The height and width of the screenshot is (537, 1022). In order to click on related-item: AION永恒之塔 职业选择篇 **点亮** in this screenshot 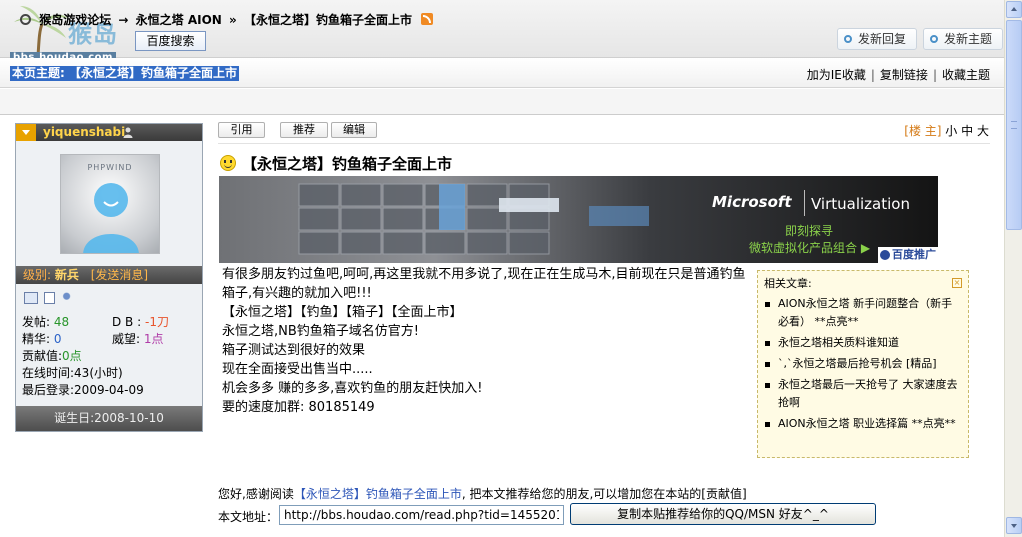, I will do `click(863, 424)`.